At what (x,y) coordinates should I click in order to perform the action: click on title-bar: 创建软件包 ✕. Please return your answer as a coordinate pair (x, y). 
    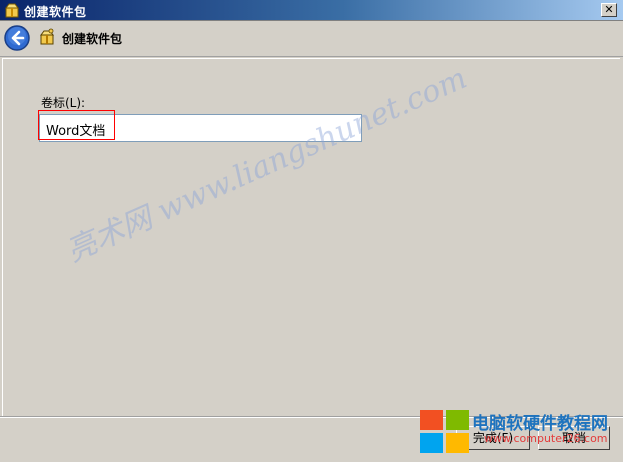
    Looking at the image, I should click on (311, 10).